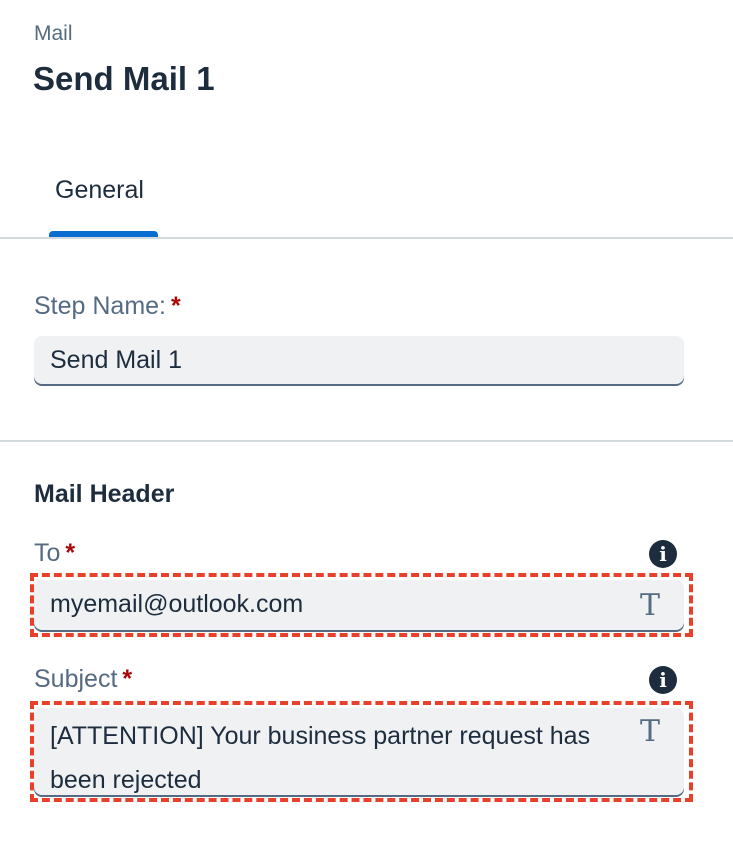 Image resolution: width=733 pixels, height=842 pixels. I want to click on step-name-input: Send Mail 1, so click(359, 361).